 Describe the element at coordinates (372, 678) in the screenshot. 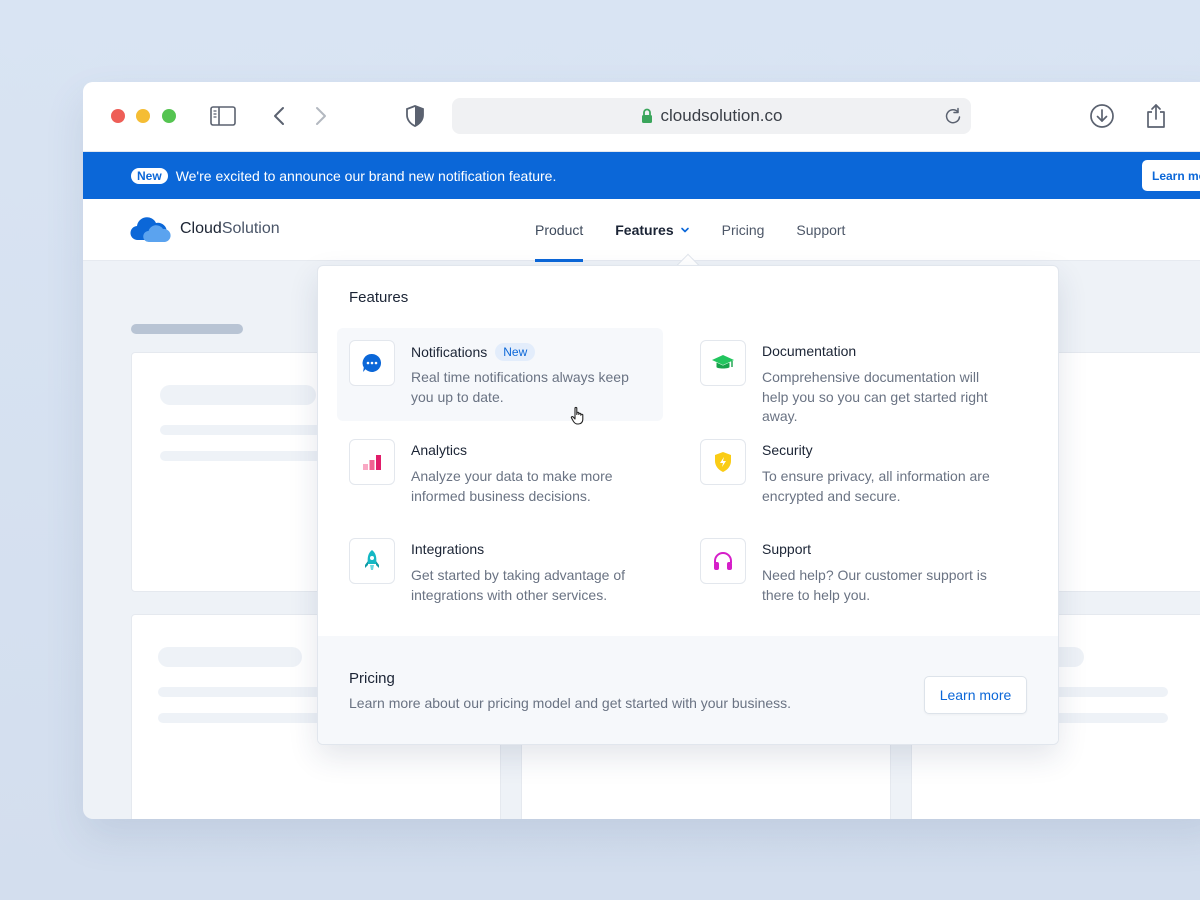

I see `pricing-title: Pricing` at that location.